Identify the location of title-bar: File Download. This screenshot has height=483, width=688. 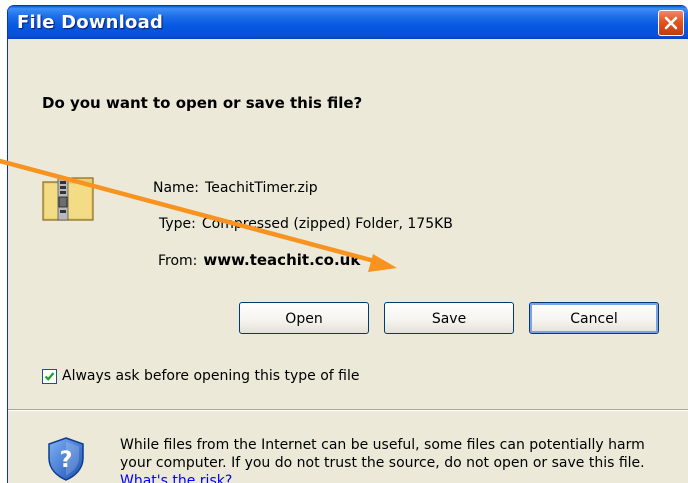
(348, 22).